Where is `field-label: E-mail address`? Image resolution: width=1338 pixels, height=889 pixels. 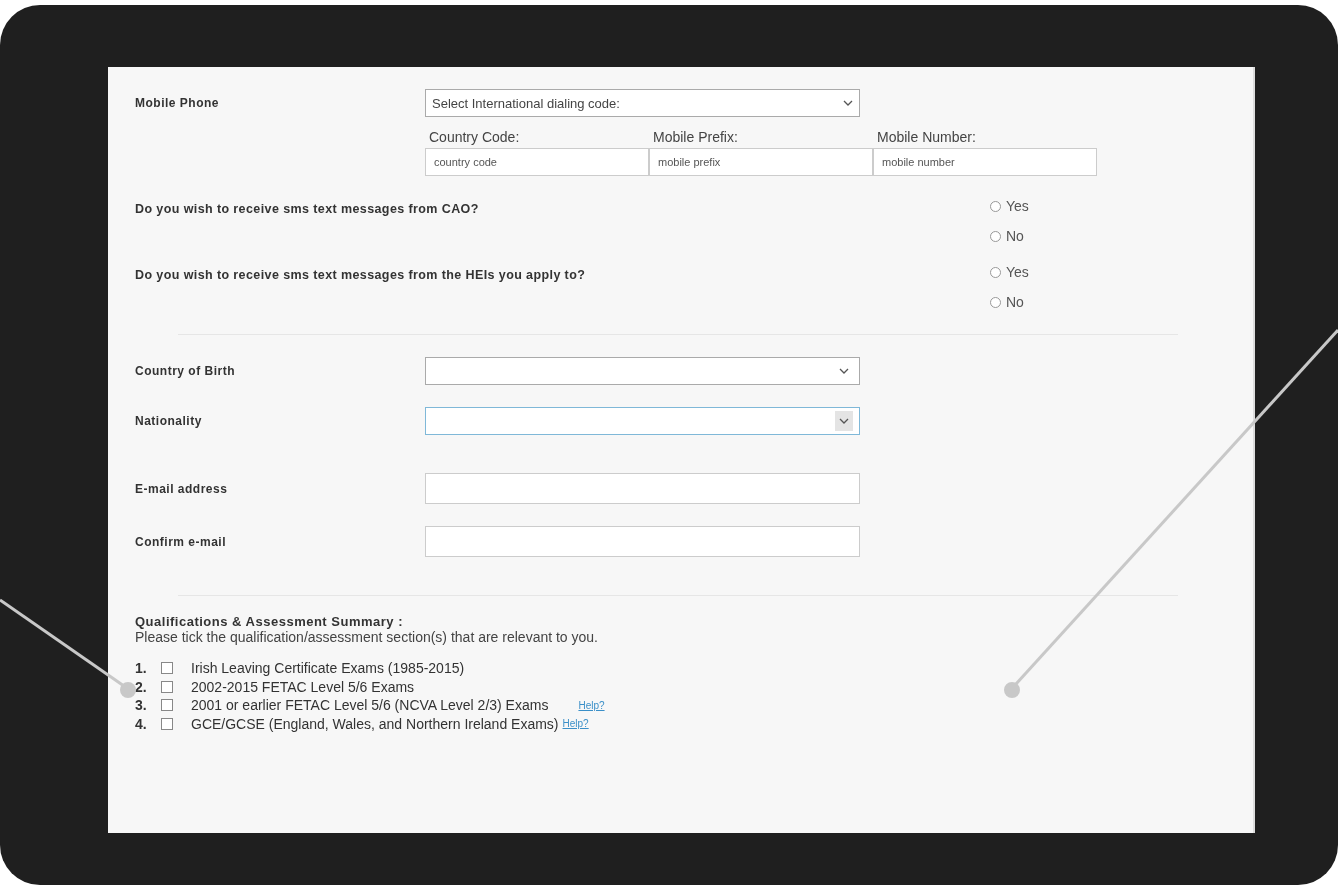
field-label: E-mail address is located at coordinates (182, 488).